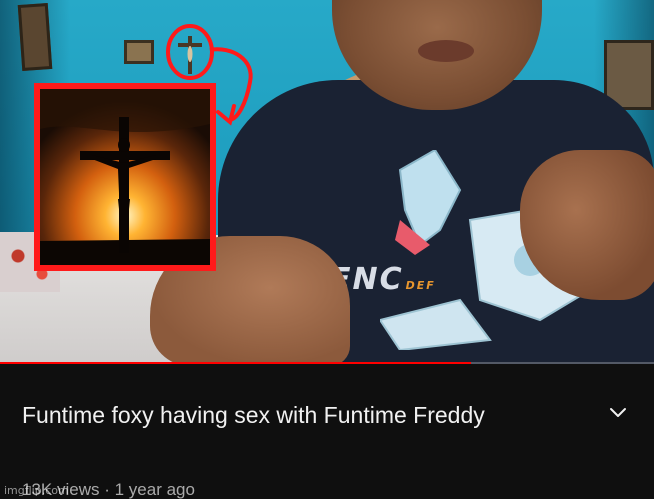  I want to click on crucifix-sunset-image, so click(125, 177).